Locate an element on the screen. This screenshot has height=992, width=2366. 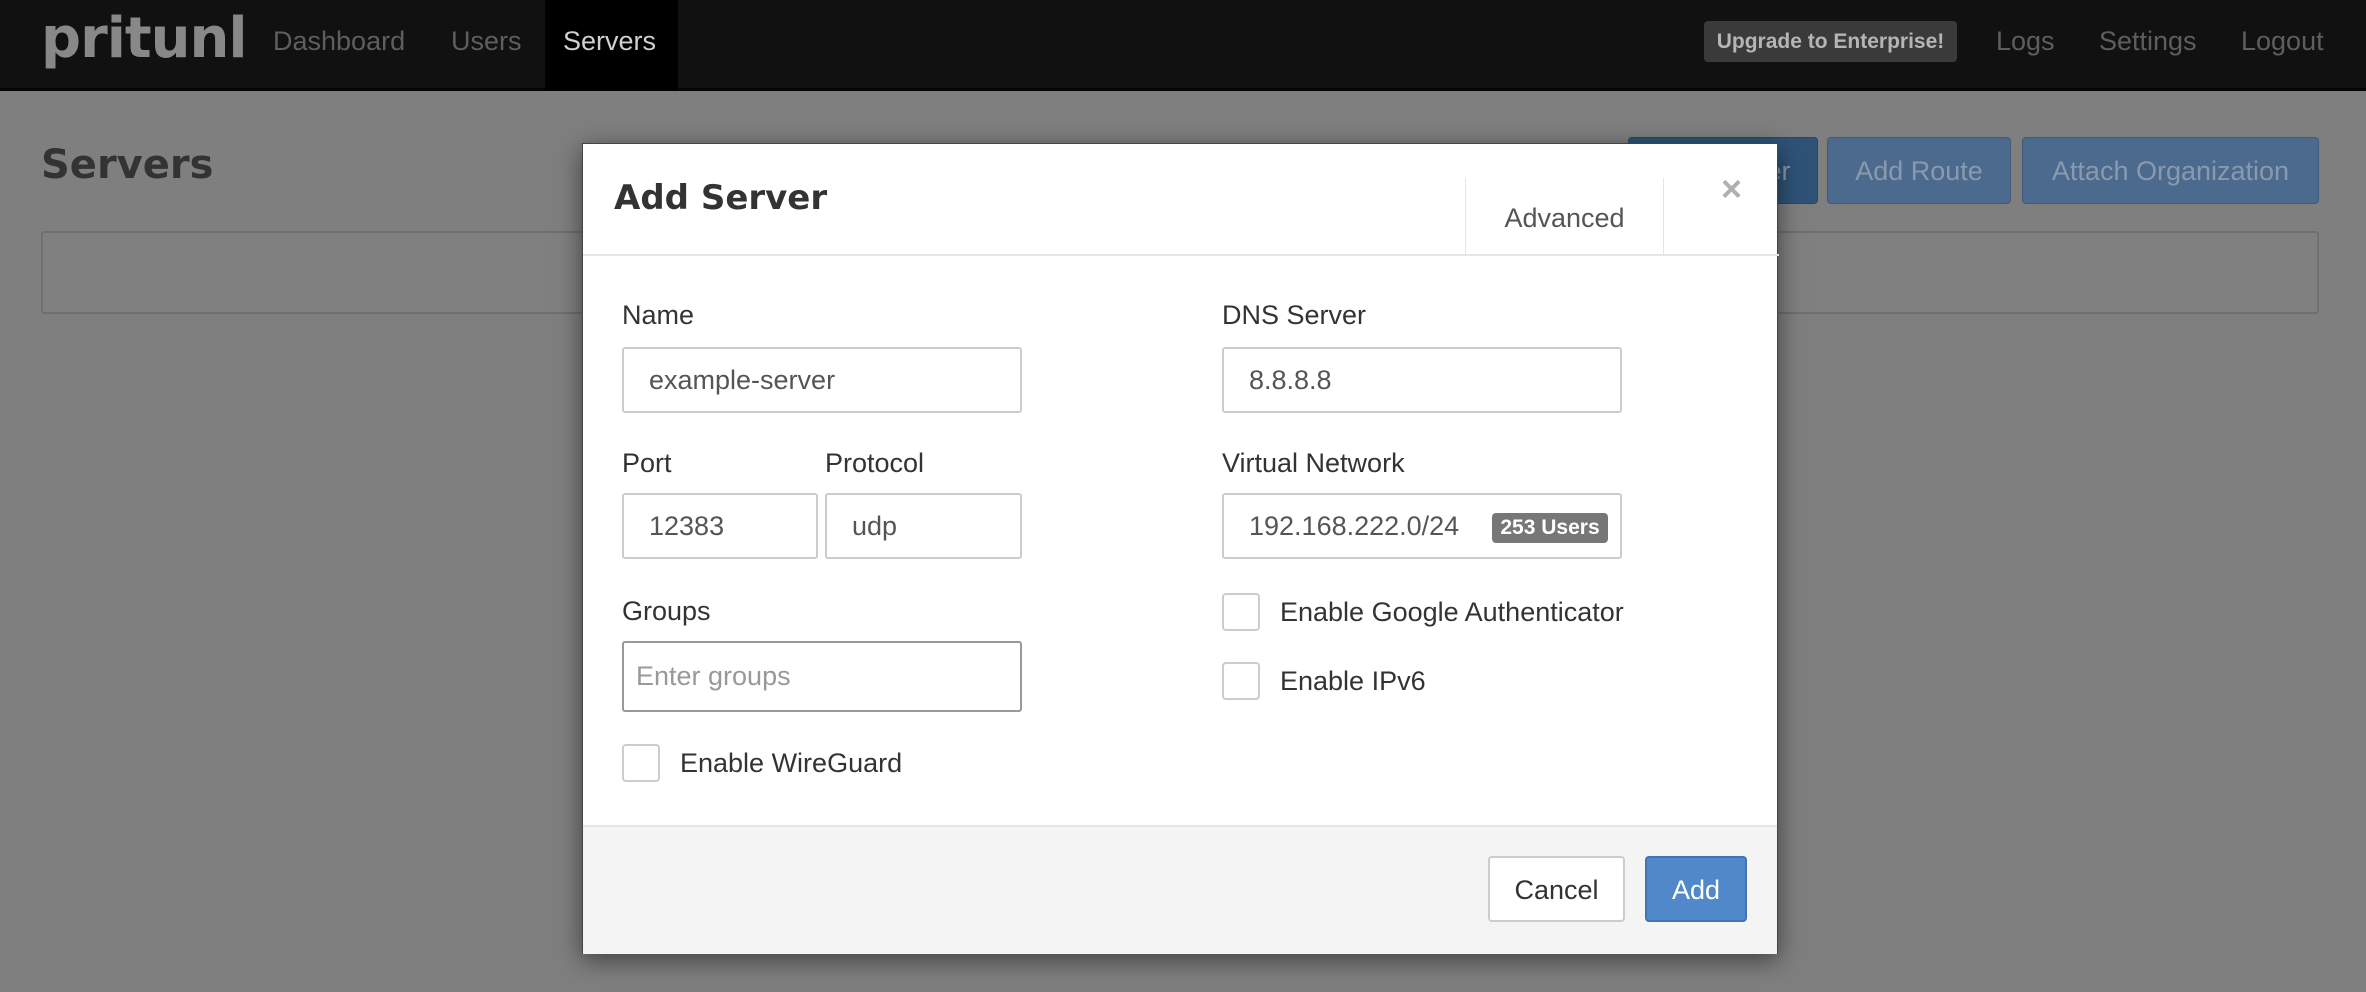
wireguard-label: Enable WireGuard is located at coordinates (791, 763).